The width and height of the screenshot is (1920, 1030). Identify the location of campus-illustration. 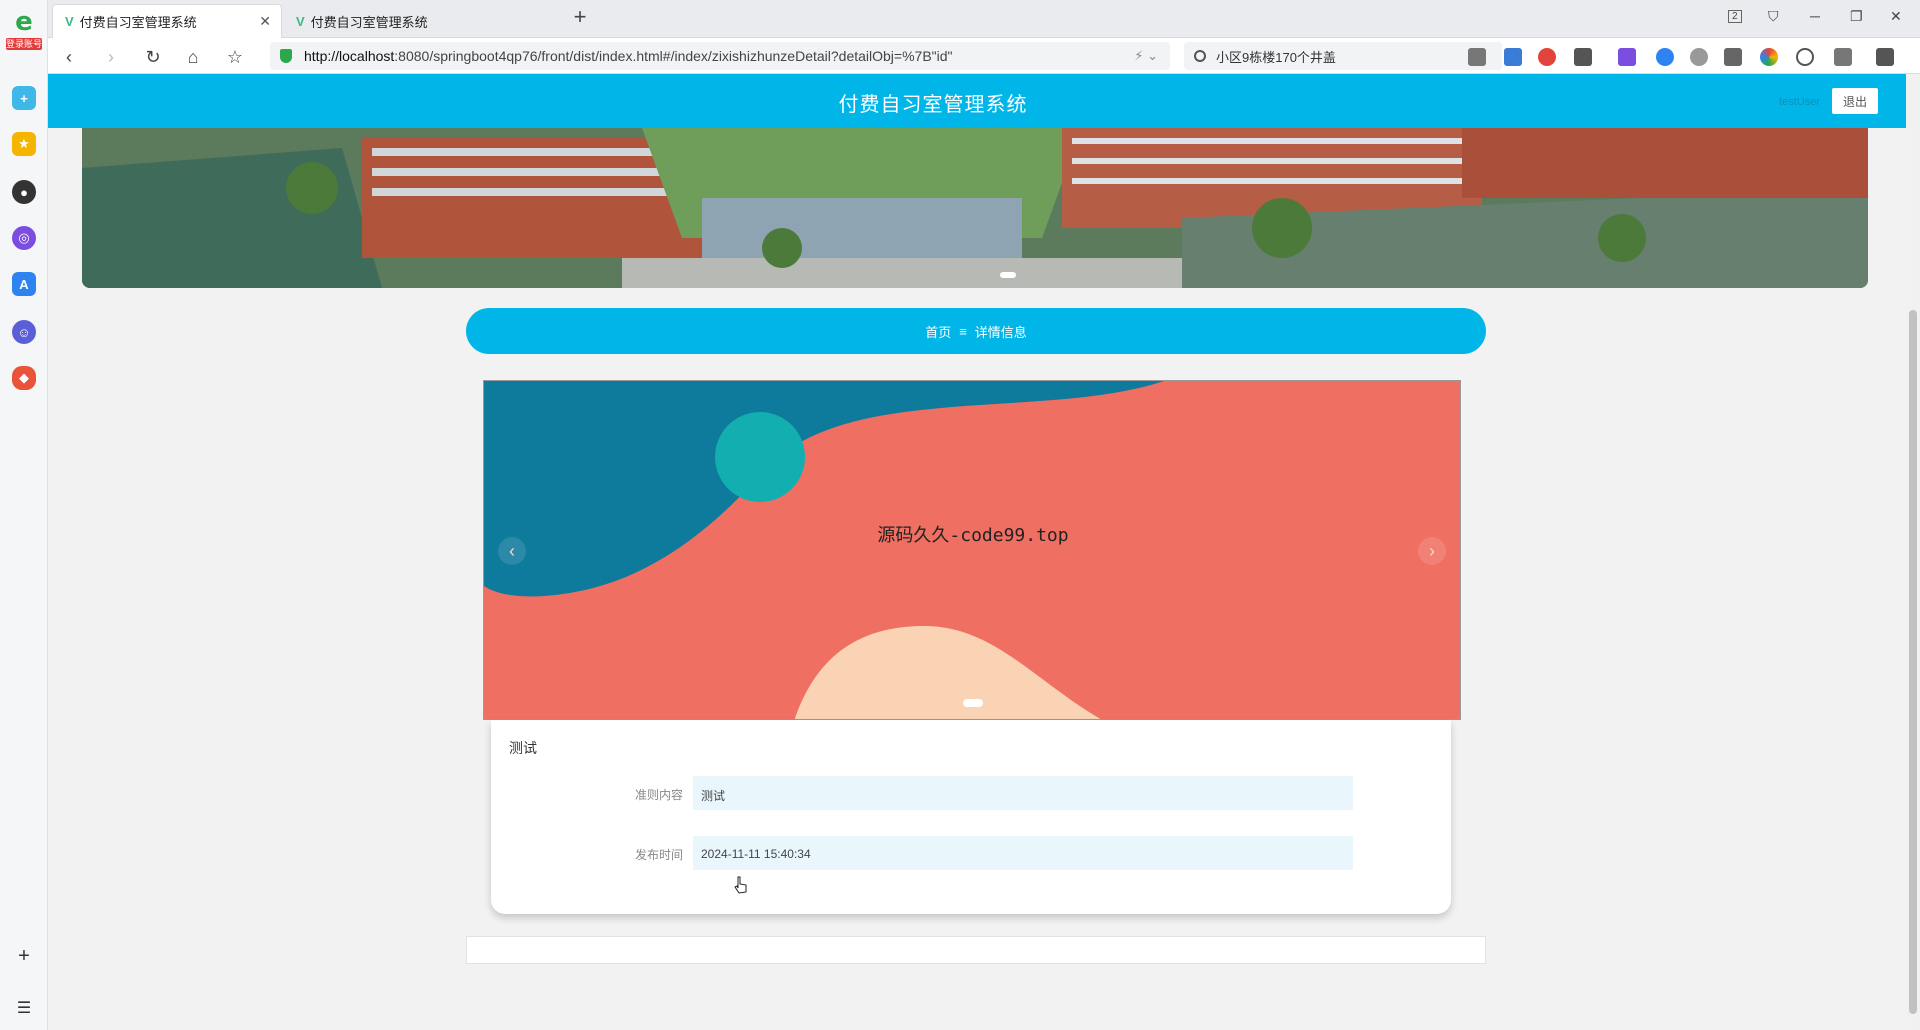
(975, 208).